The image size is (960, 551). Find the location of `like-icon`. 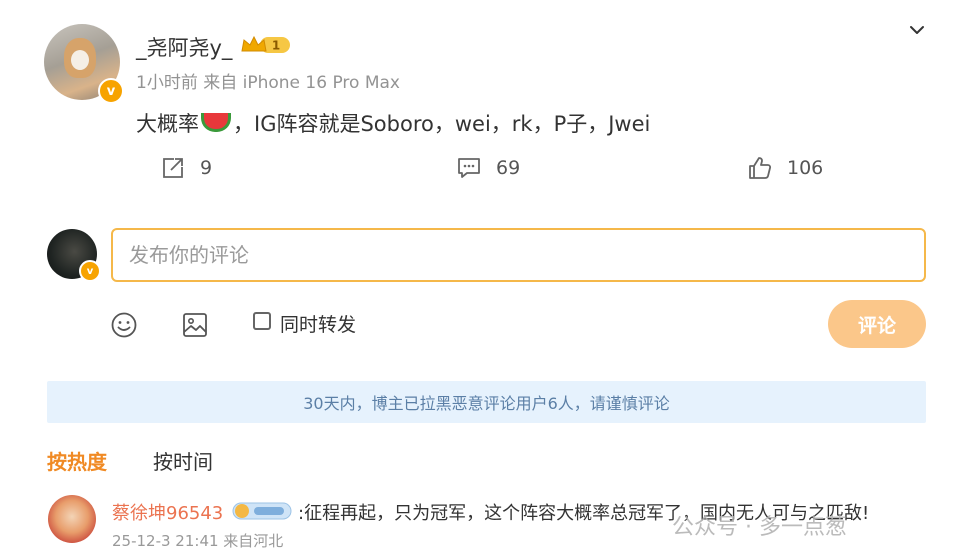

like-icon is located at coordinates (760, 168).